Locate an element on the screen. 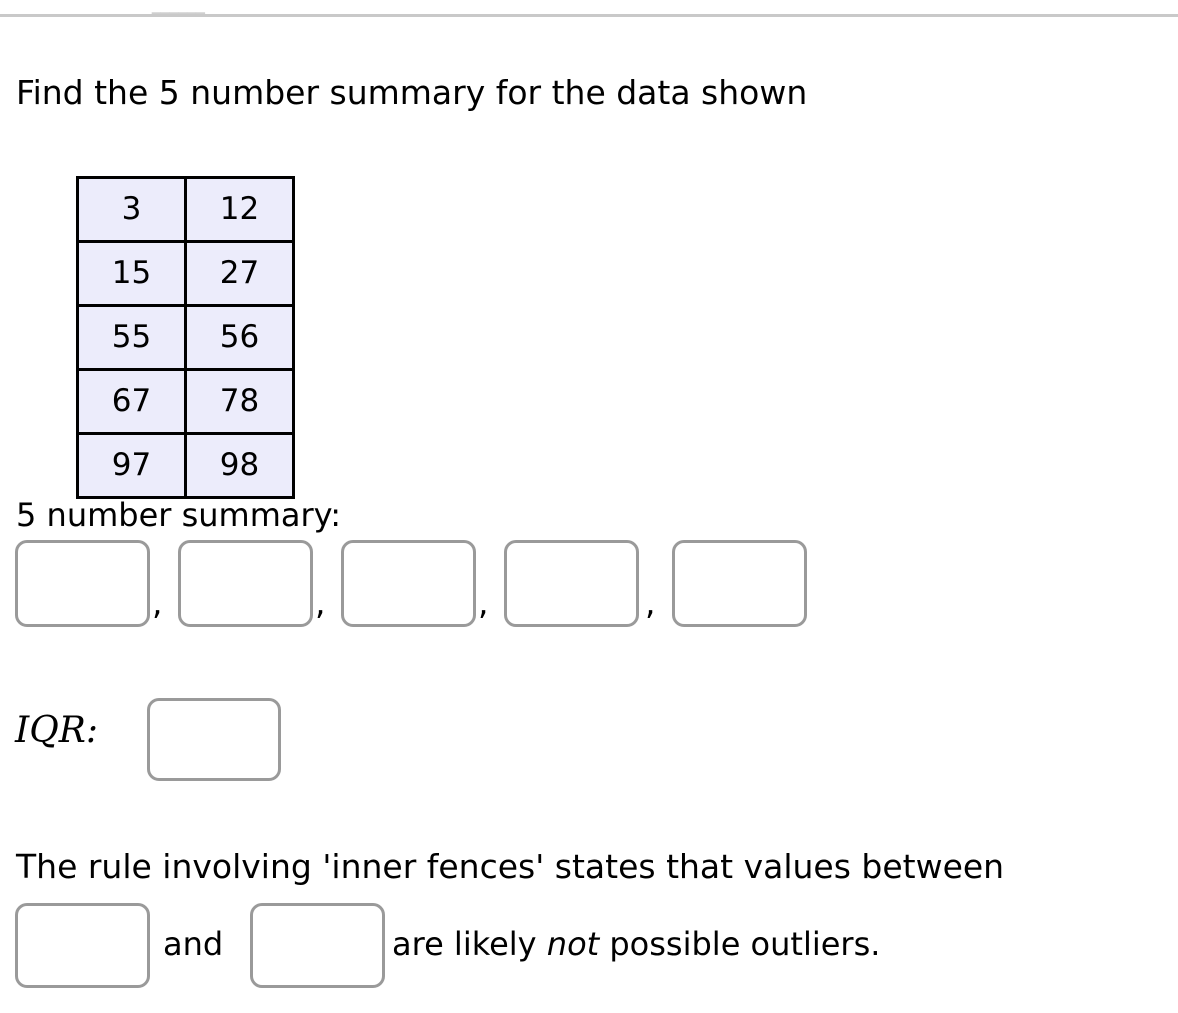 The height and width of the screenshot is (1013, 1178). table-row: 3 12 is located at coordinates (185, 209).